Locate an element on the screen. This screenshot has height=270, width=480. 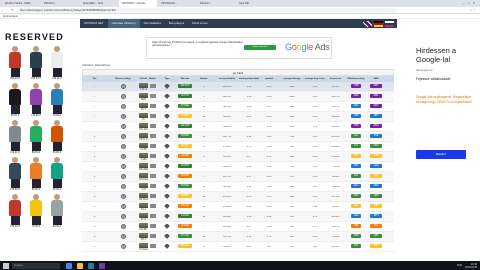
ad-product-item: 49,99 zł is located at coordinates (57, 211).